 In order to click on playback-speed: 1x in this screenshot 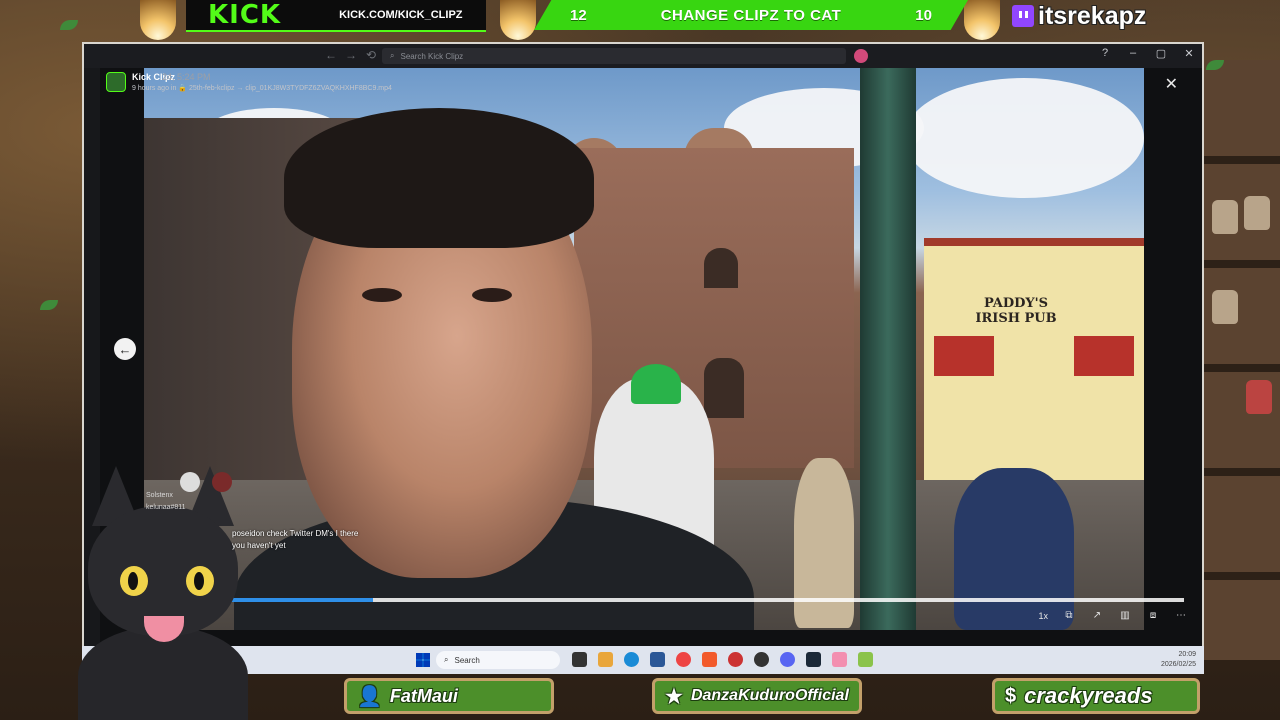, I will do `click(1043, 616)`.